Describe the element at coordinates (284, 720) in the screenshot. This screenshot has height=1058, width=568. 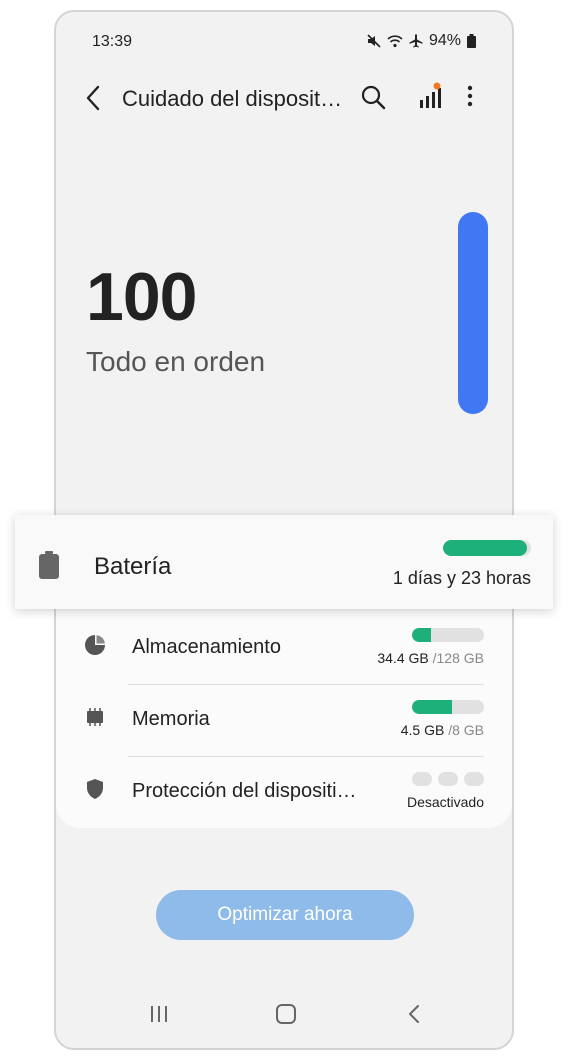
I see `list-item-memory: Memoria 4.5 GB /8 GB` at that location.